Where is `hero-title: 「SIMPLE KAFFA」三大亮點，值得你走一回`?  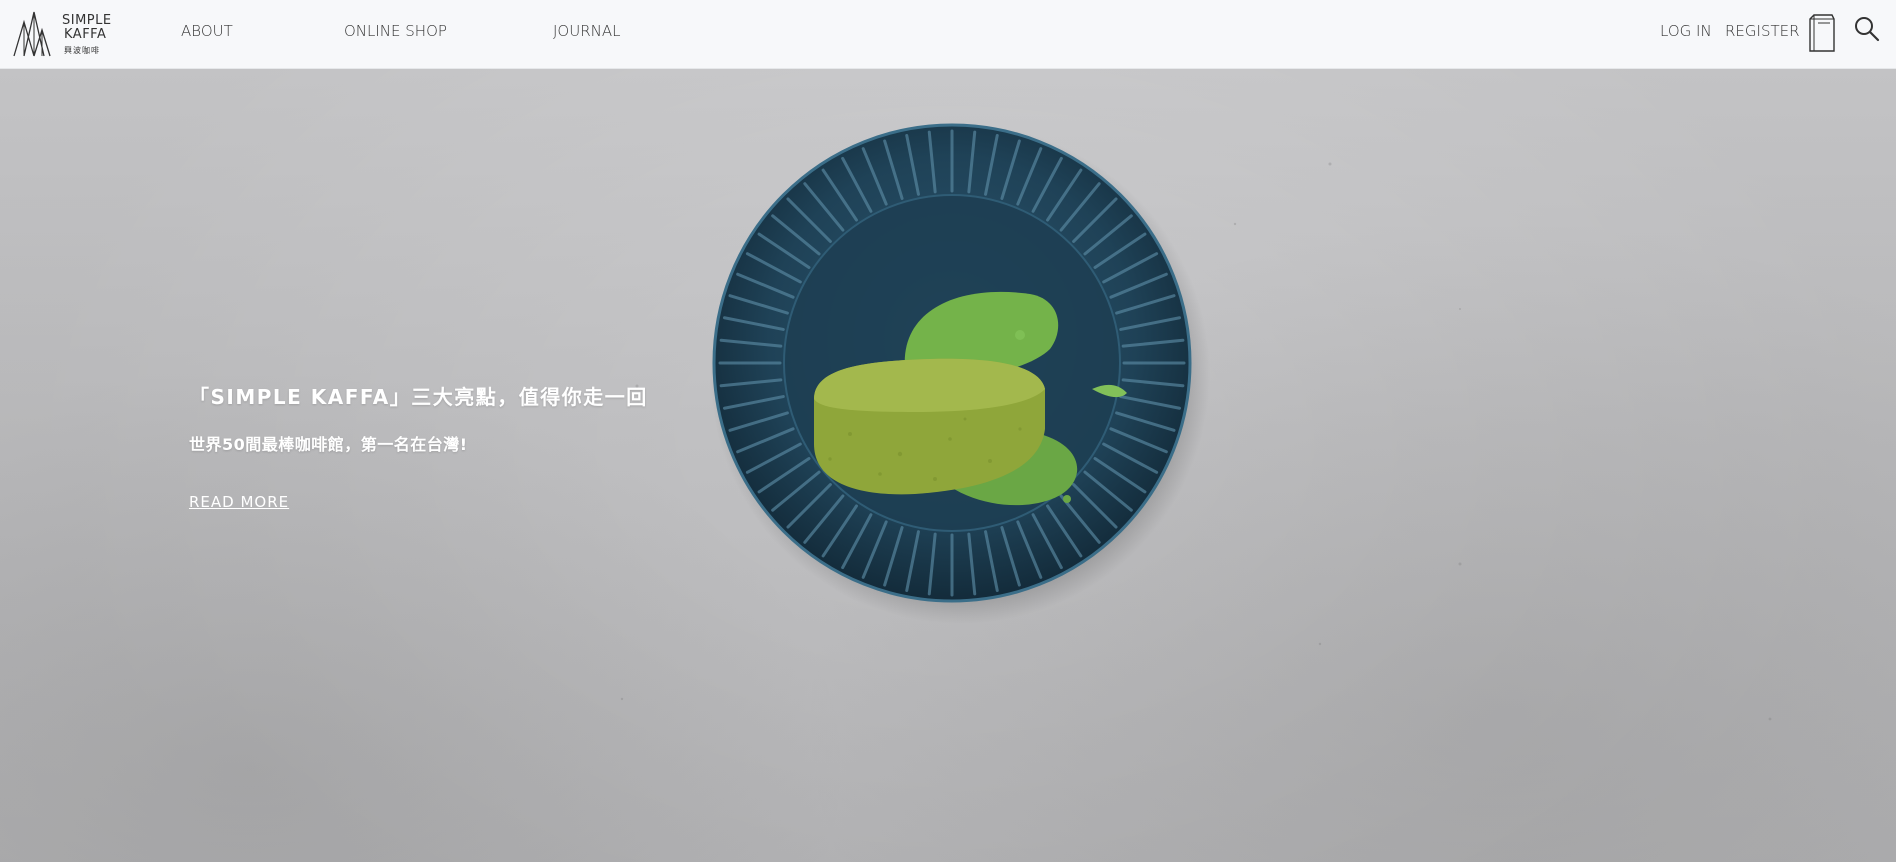 hero-title: 「SIMPLE KAFFA」三大亮點，值得你走一回 is located at coordinates (418, 397).